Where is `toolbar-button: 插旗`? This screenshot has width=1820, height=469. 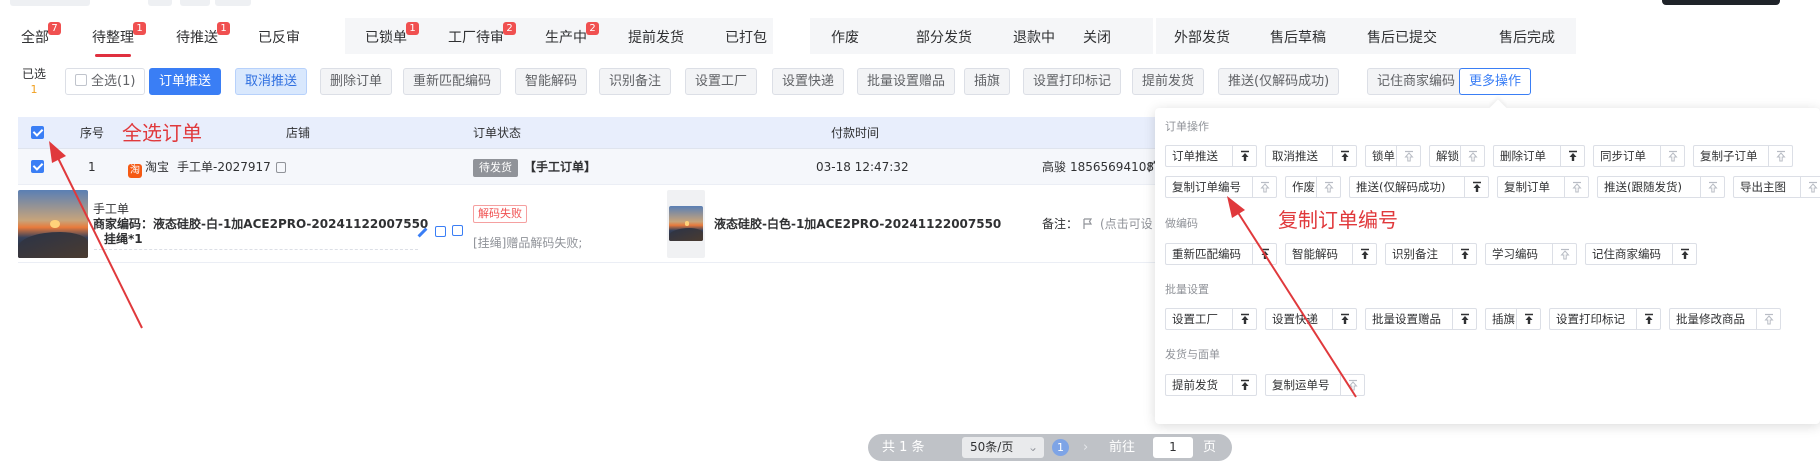
toolbar-button: 插旗 is located at coordinates (987, 81).